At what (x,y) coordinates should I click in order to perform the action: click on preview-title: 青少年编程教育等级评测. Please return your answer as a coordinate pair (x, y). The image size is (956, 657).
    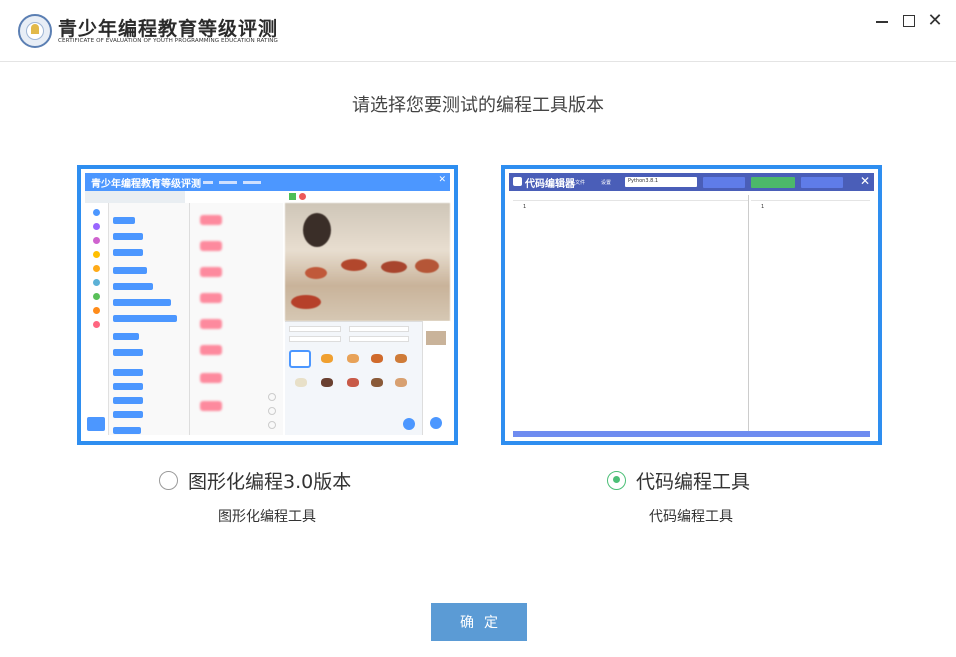
    Looking at the image, I should click on (146, 184).